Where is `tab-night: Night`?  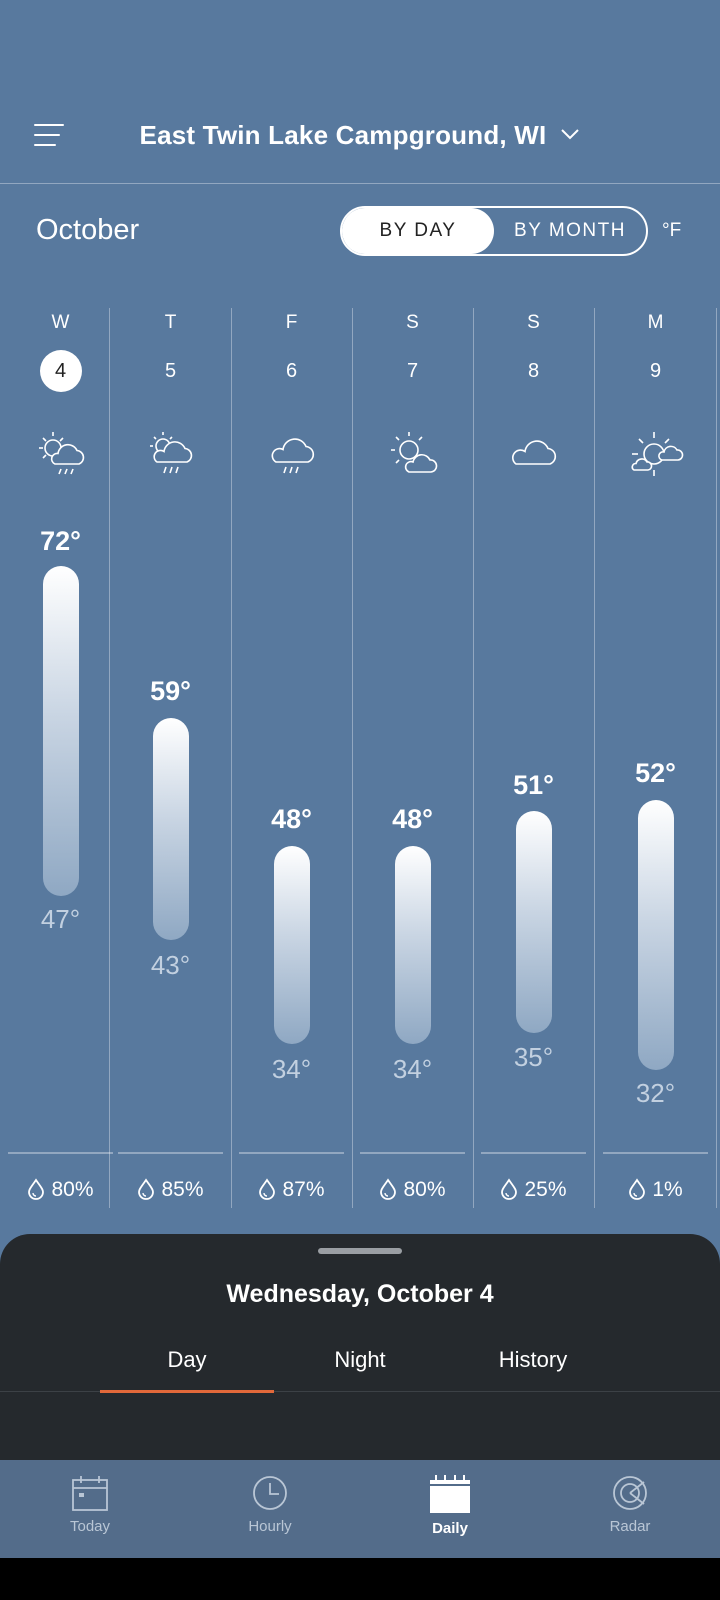
tab-night: Night is located at coordinates (360, 1364).